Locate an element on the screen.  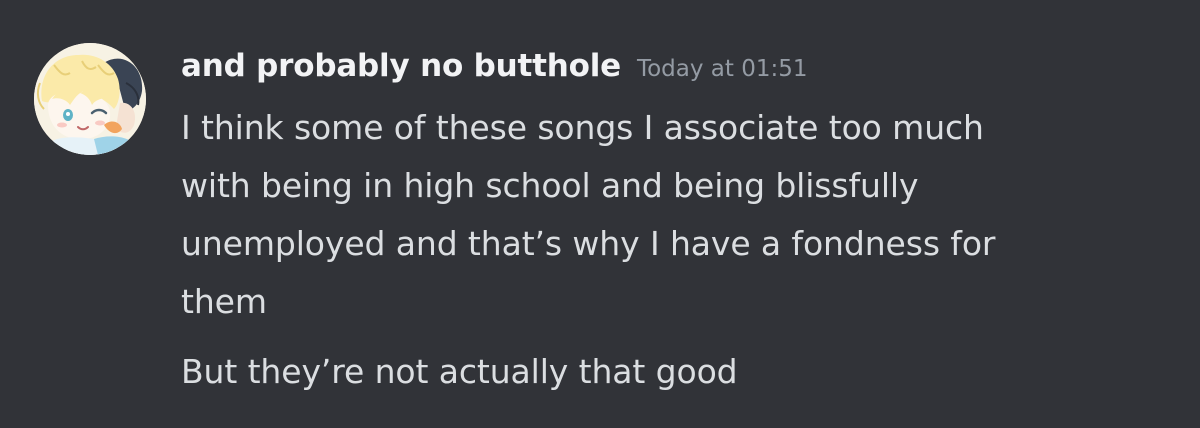
message-header: and probably no butthole Today at 01:51 is located at coordinates (494, 66).